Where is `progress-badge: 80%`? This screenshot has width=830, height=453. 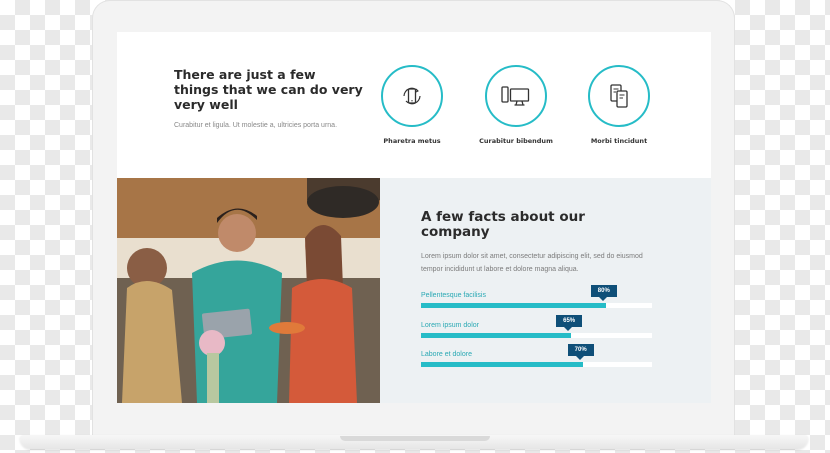 progress-badge: 80% is located at coordinates (603, 293).